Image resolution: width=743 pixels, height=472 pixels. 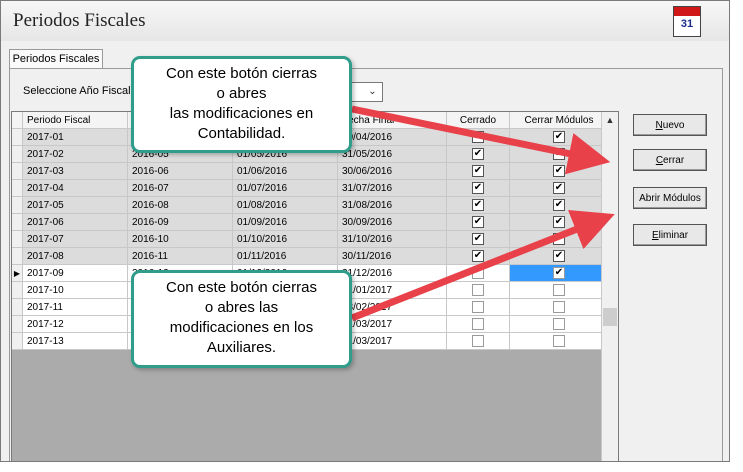 I want to click on arrow-to-abrir-modulos, so click(x=482, y=266).